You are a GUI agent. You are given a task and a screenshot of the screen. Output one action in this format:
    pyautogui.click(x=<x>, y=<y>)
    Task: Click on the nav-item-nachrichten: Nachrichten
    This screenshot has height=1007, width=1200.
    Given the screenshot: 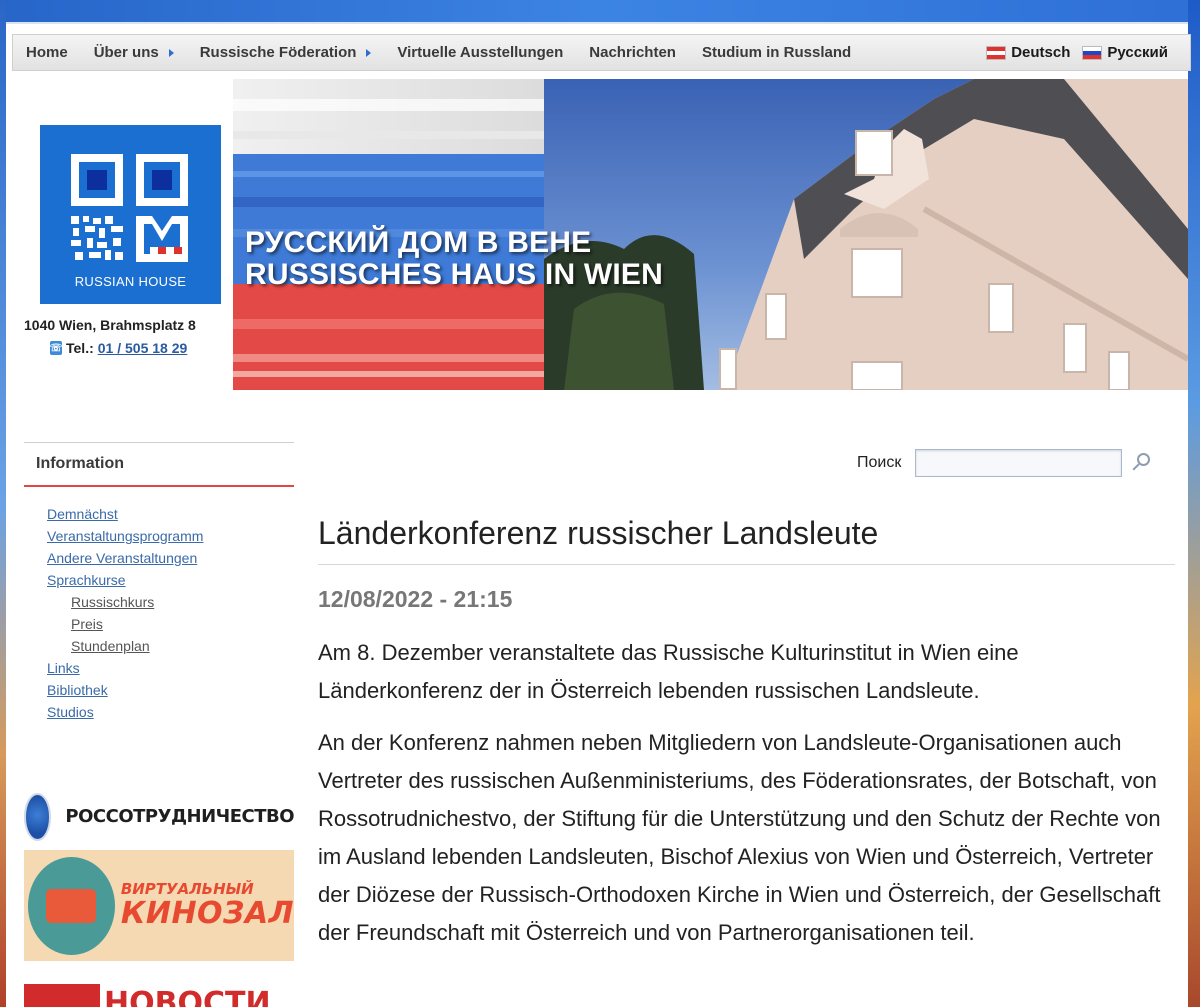 What is the action you would take?
    pyautogui.click(x=632, y=52)
    